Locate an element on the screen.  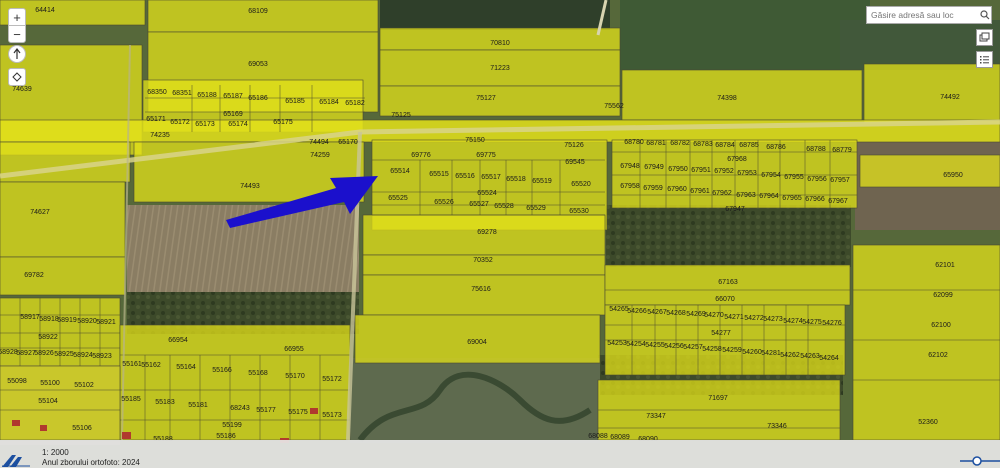
parcel-label: 54271 is located at coordinates (734, 317).